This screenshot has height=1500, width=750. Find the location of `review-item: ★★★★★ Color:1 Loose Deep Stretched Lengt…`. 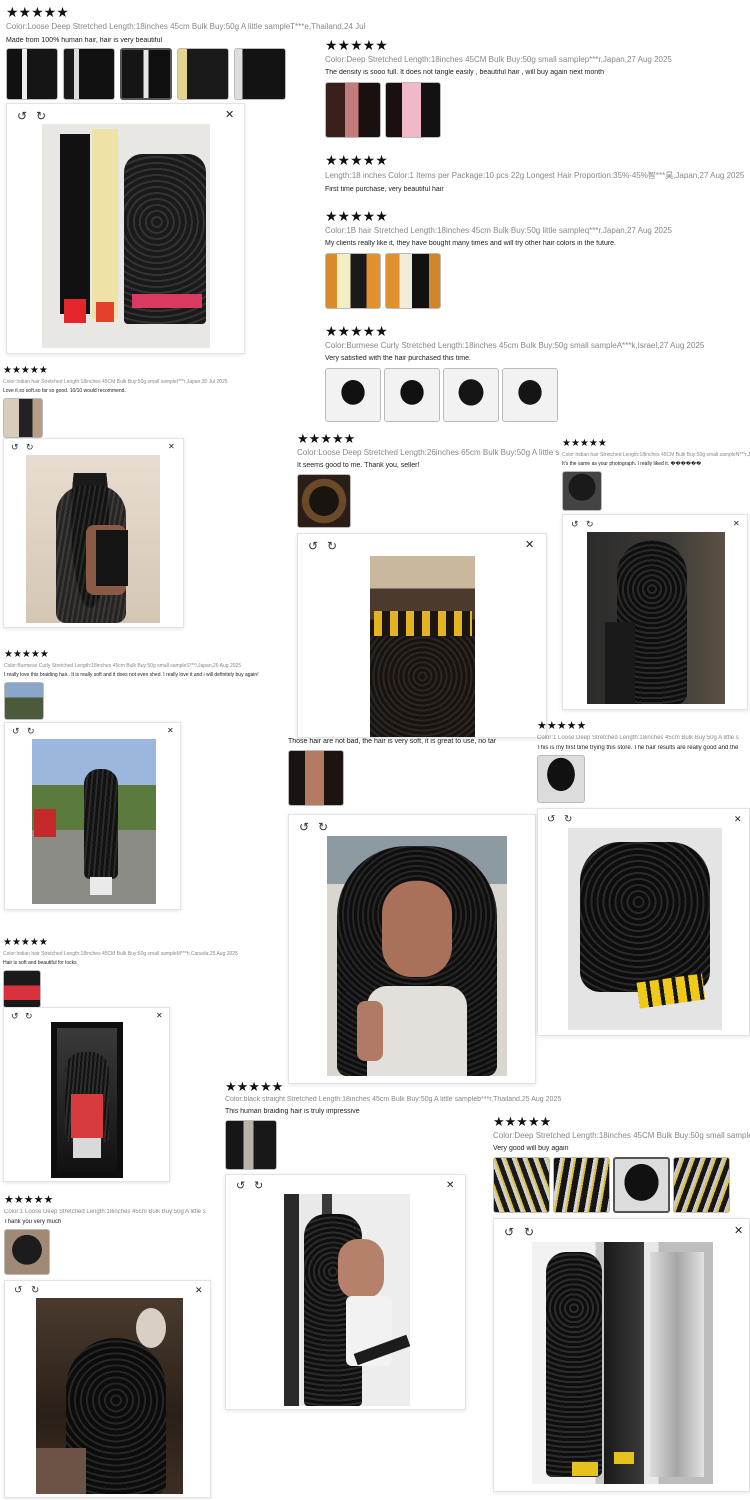

review-item: ★★★★★ Color:1 Loose Deep Stretched Lengt… is located at coordinates (114, 1235).